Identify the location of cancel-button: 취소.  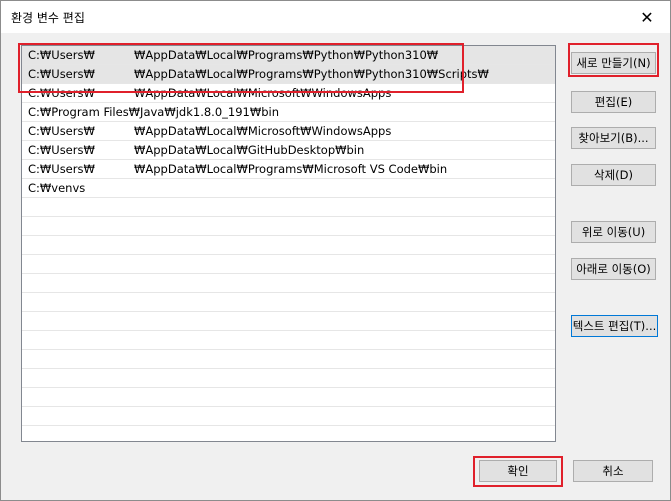
(613, 471).